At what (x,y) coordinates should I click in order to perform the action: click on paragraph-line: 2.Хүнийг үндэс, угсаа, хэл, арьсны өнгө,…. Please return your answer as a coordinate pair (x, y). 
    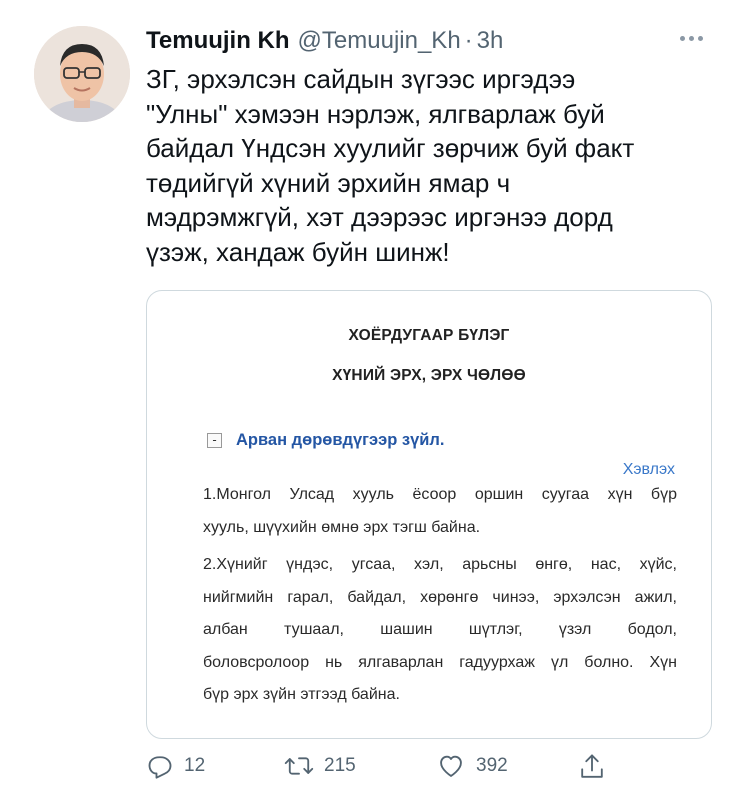
    Looking at the image, I should click on (440, 564).